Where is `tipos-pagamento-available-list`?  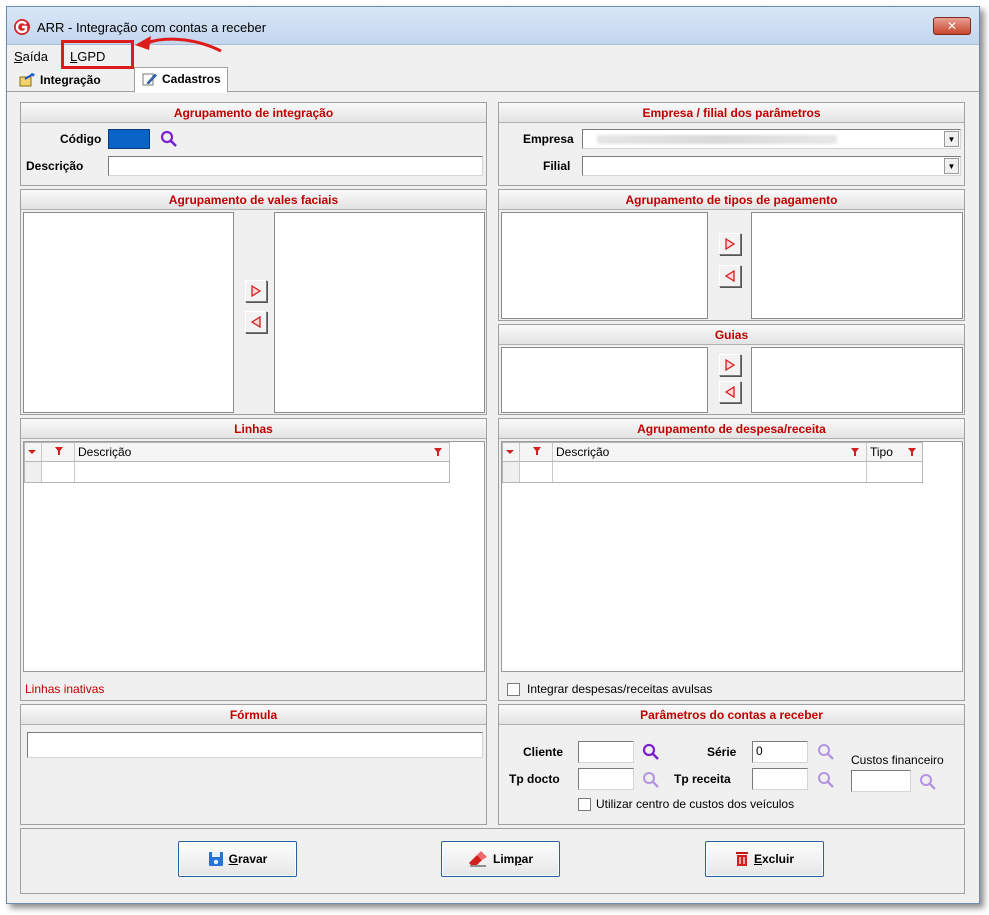
tipos-pagamento-available-list is located at coordinates (604, 265).